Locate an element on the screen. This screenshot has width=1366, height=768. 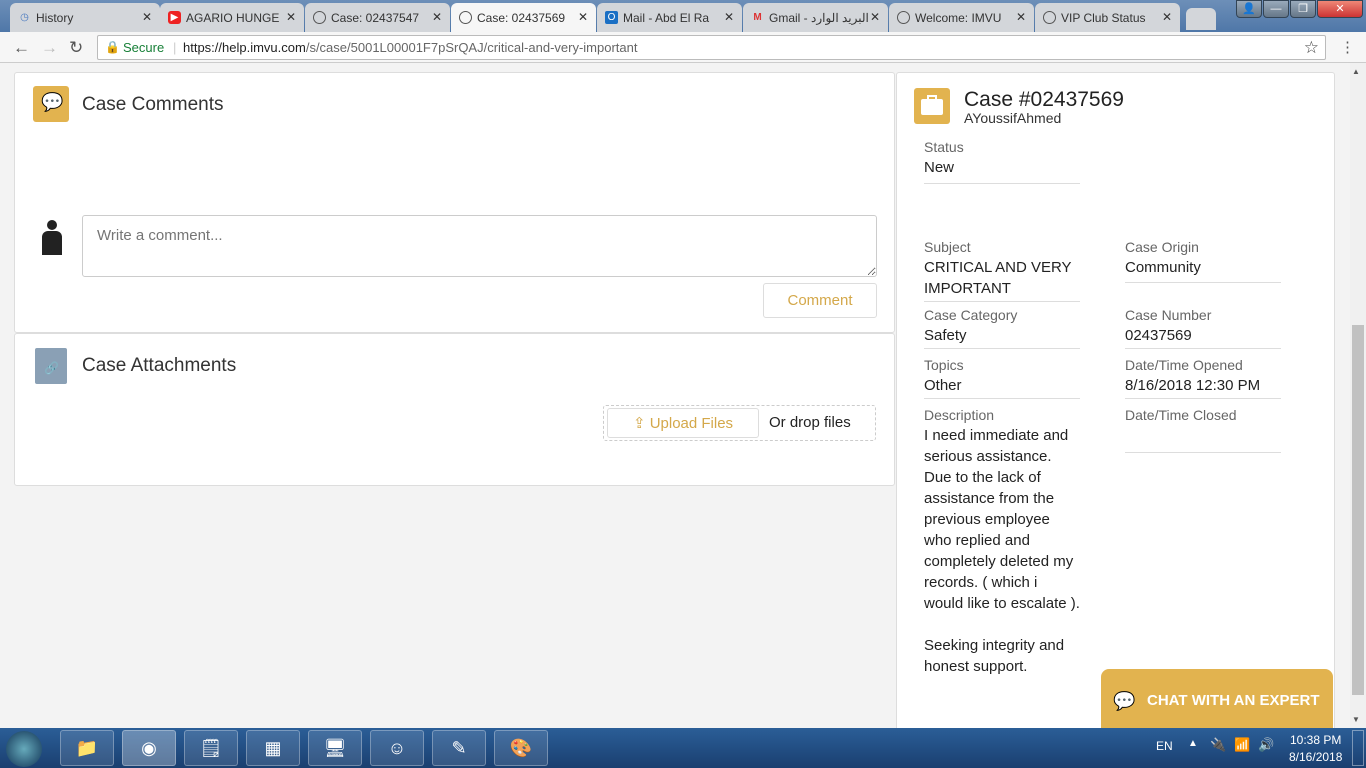
upload-icon: ⇪ is located at coordinates (639, 423).